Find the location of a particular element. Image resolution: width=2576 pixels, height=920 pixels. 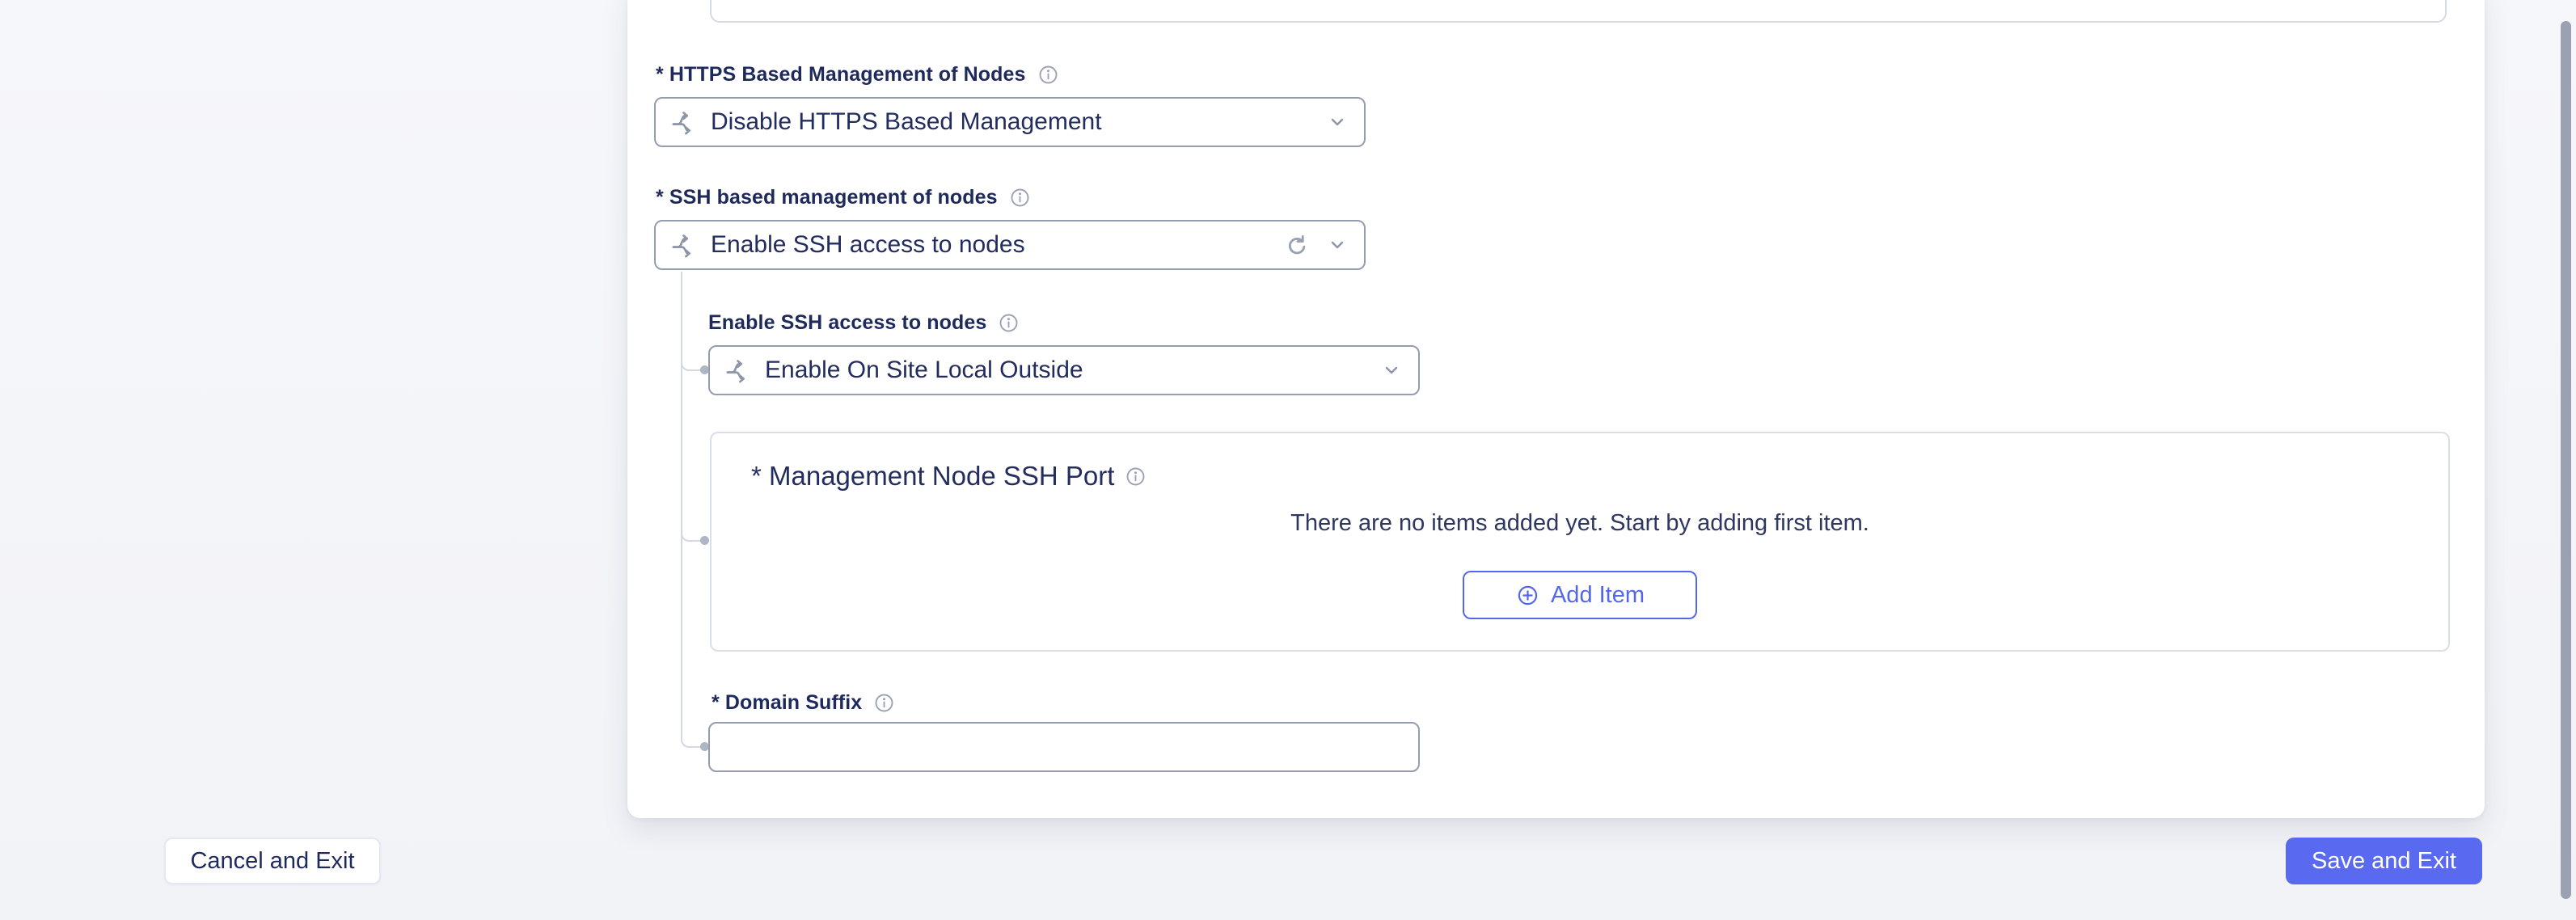

https-management-select: Disable HTTPS Based Management is located at coordinates (1010, 122).